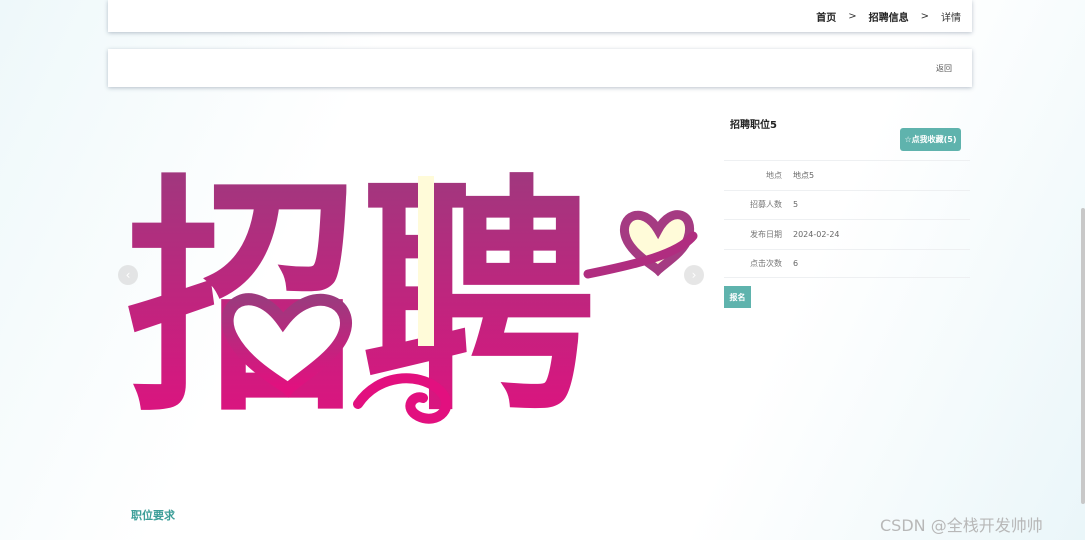  What do you see at coordinates (944, 68) in the screenshot?
I see `back-link: 返回` at bounding box center [944, 68].